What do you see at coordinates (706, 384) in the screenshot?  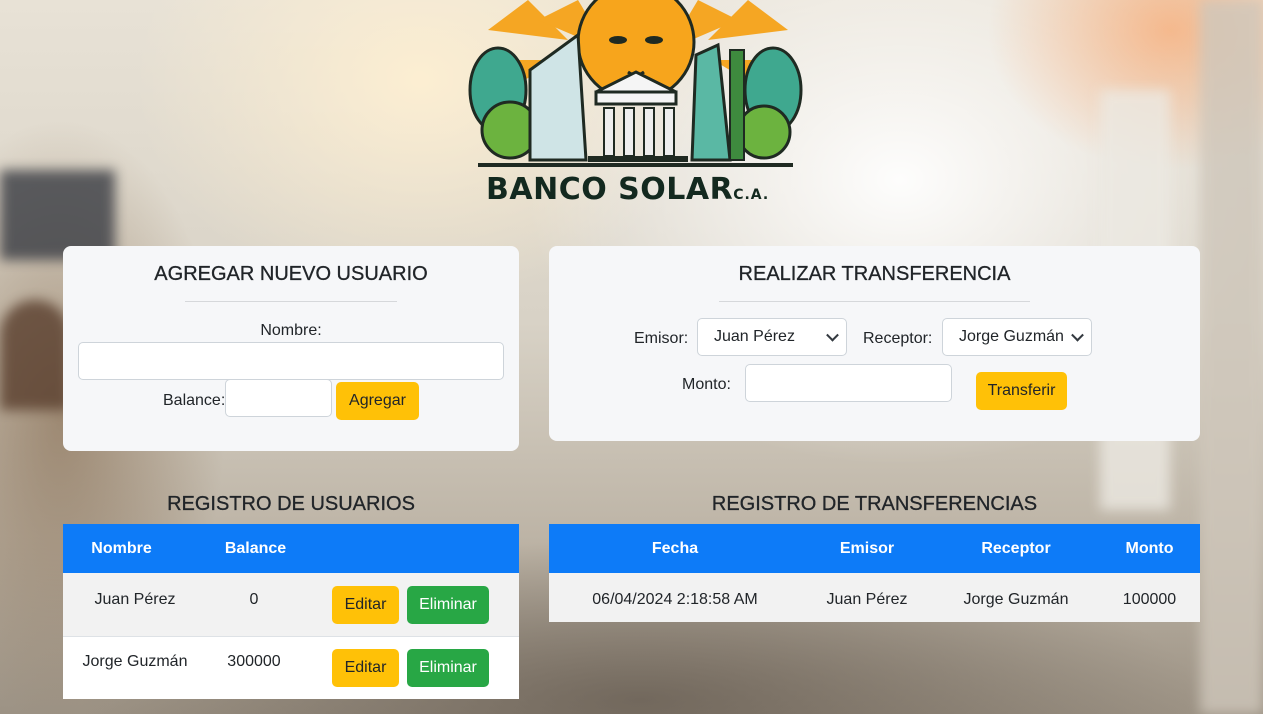 I see `amount-label: Monto:` at bounding box center [706, 384].